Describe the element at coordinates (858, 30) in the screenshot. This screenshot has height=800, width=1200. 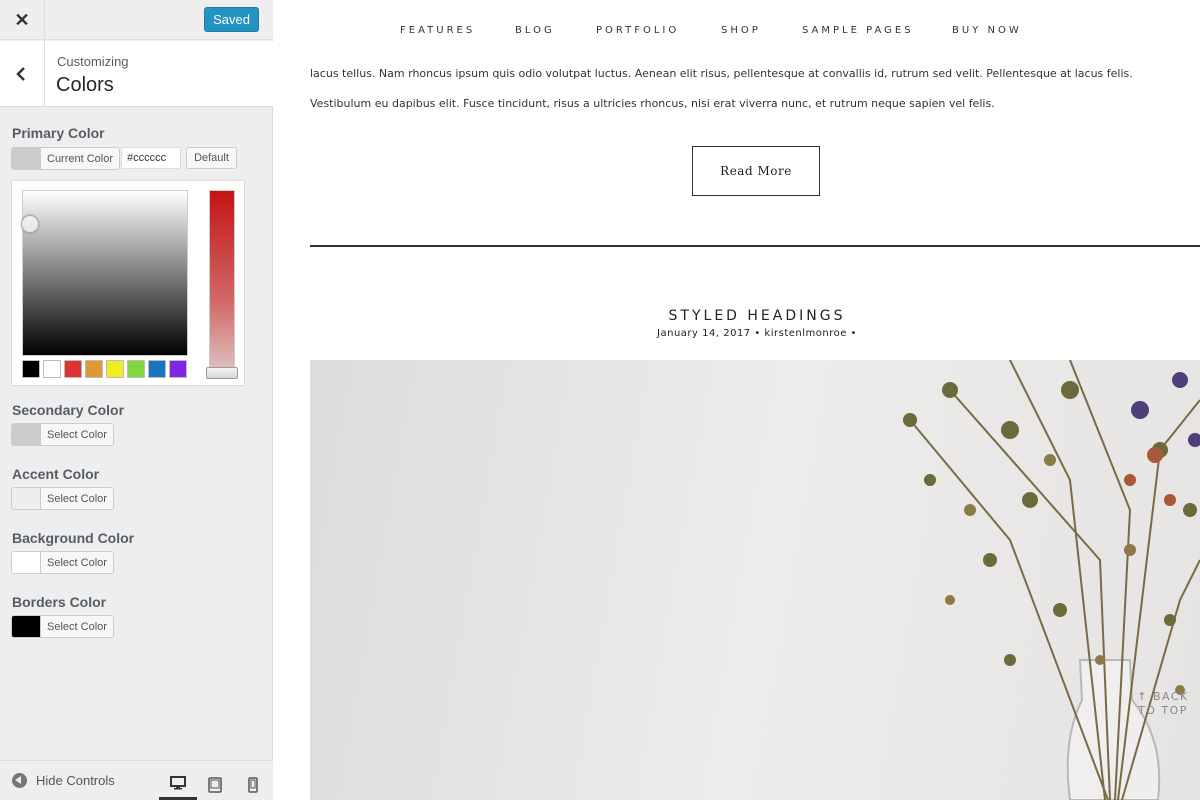
I see `nav-item-sample-pages: SAMPLE PAGES` at that location.